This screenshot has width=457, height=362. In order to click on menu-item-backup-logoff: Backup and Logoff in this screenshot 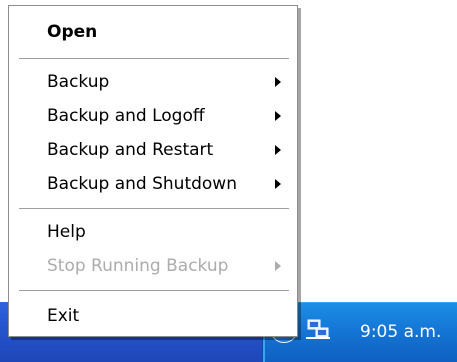, I will do `click(153, 116)`.